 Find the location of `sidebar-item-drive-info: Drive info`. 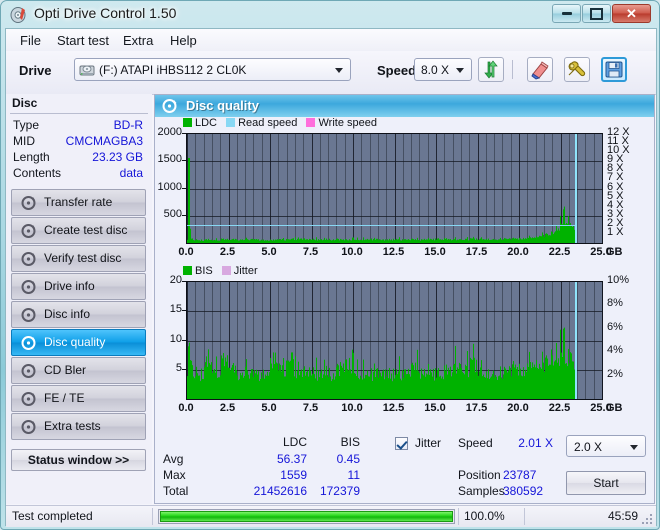

sidebar-item-drive-info: Drive info is located at coordinates (78, 286).